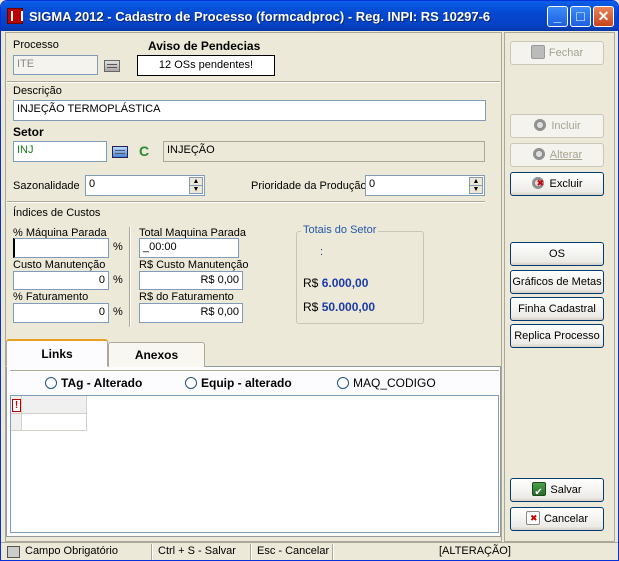 Image resolution: width=619 pixels, height=561 pixels. I want to click on maximize-button: □, so click(580, 16).